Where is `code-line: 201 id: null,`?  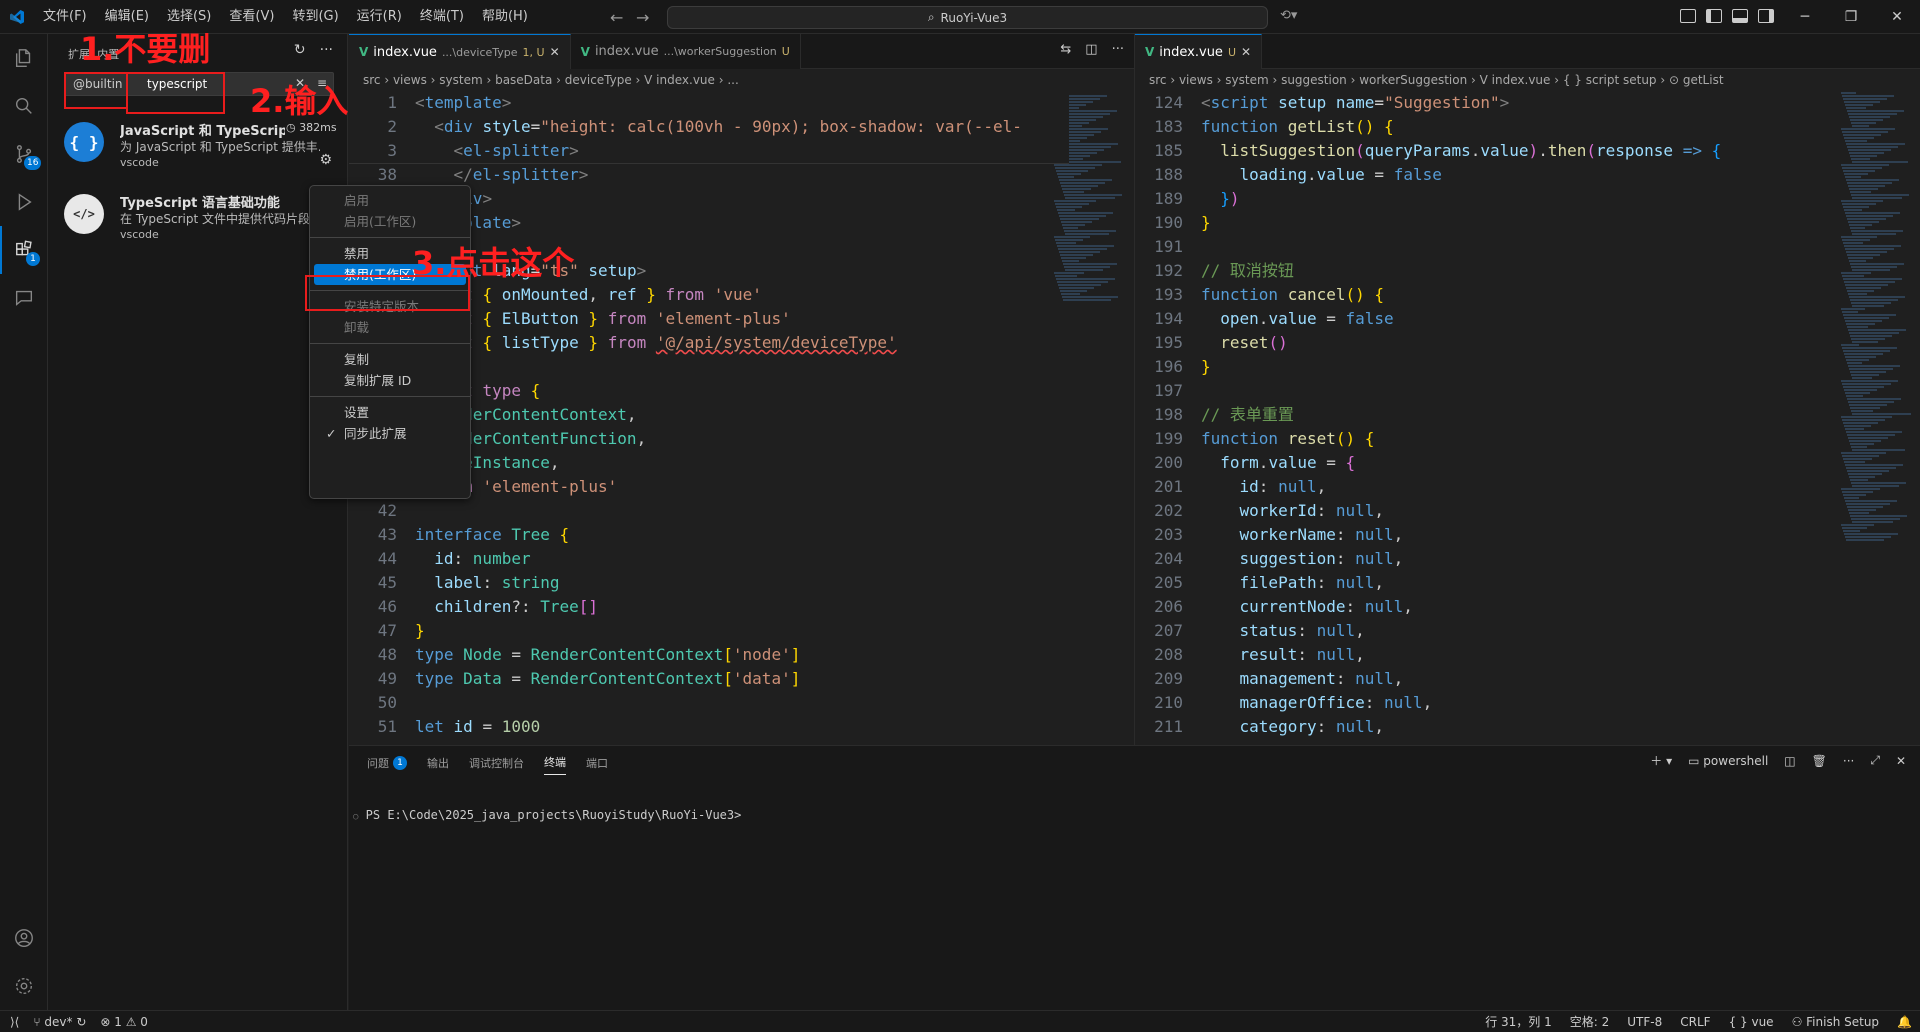
code-line: 201 id: null, is located at coordinates (1485, 487).